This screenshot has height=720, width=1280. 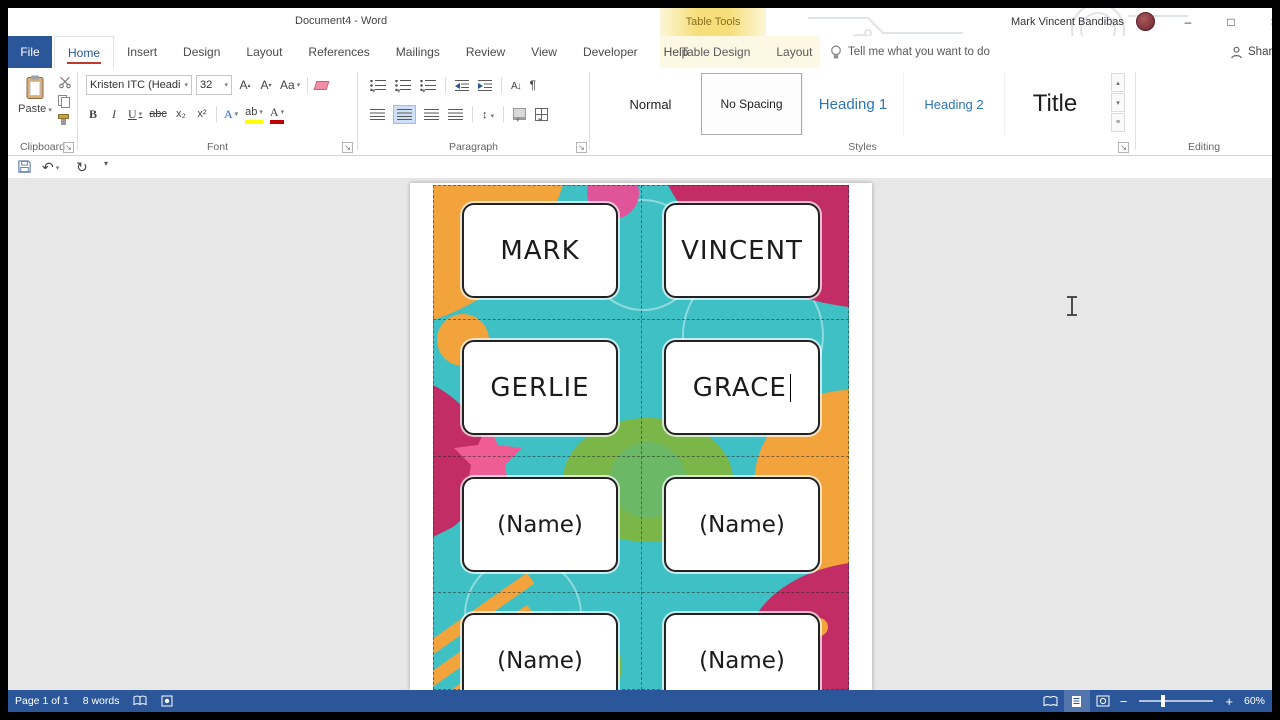 What do you see at coordinates (245, 85) in the screenshot?
I see `grow-font-button: A` at bounding box center [245, 85].